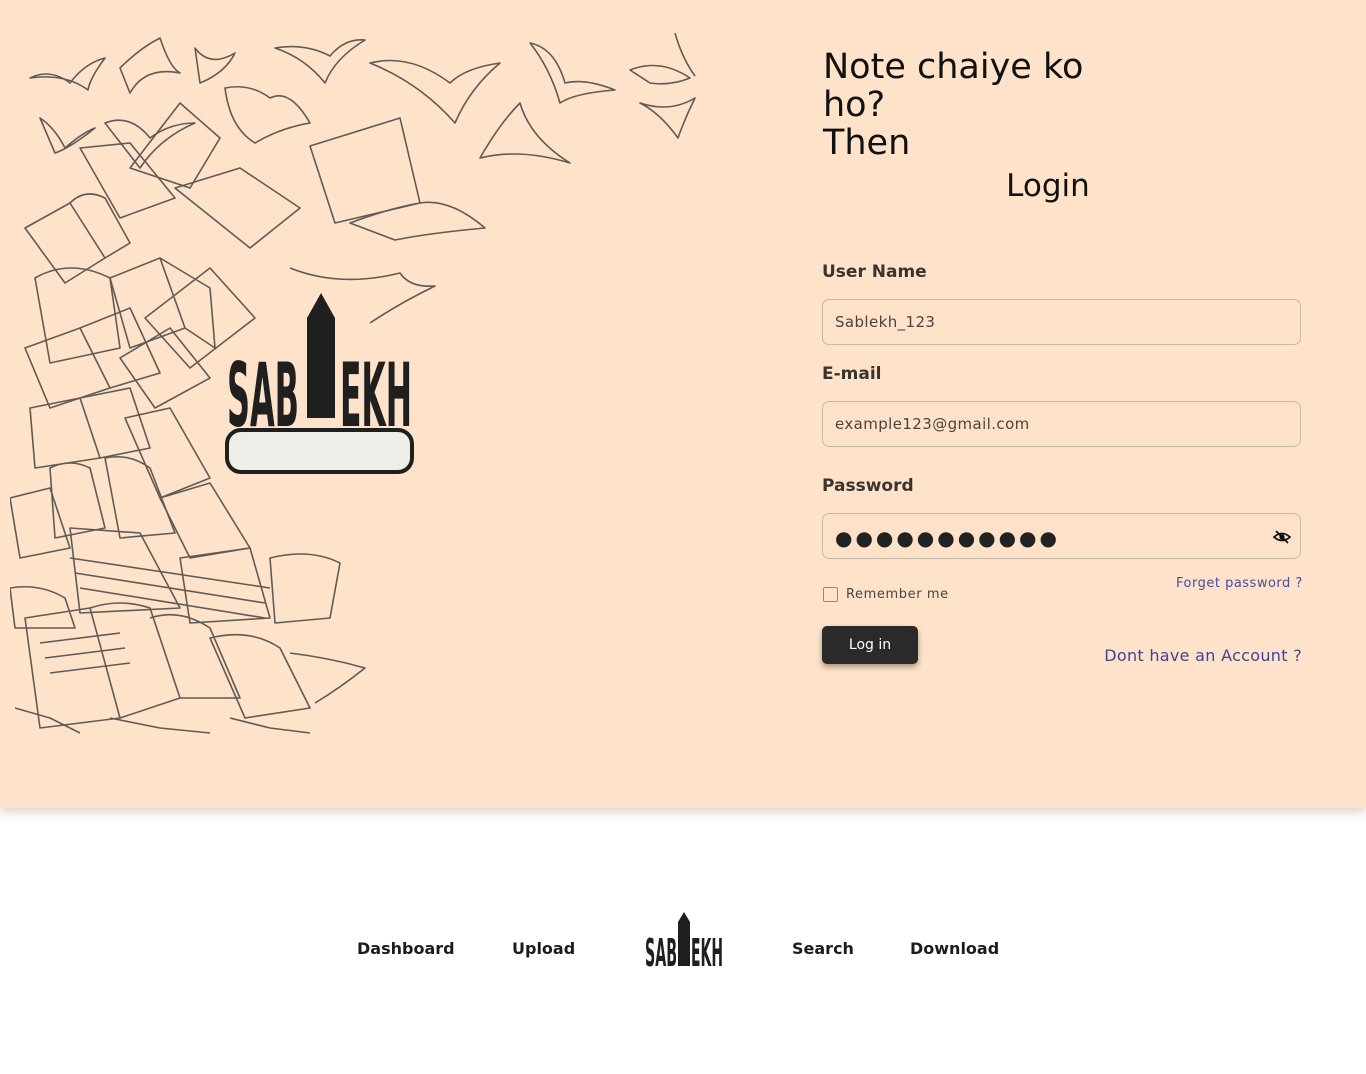  Describe the element at coordinates (543, 948) in the screenshot. I see `nav-upload: Upload` at that location.